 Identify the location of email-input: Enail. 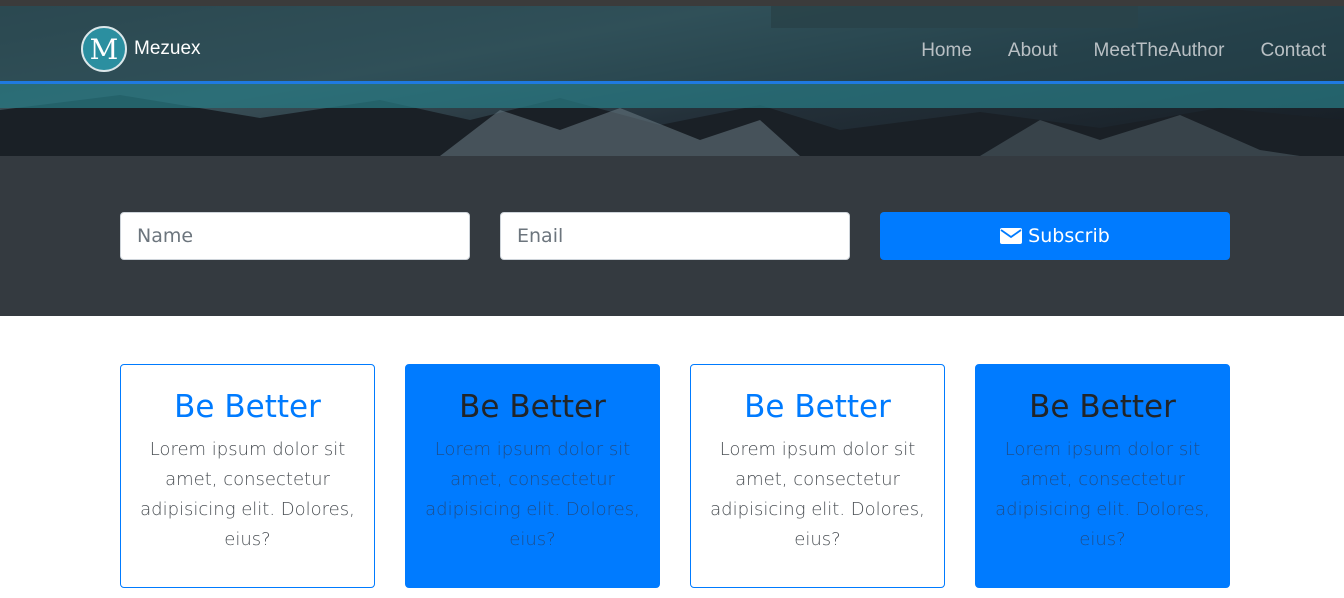
(675, 236).